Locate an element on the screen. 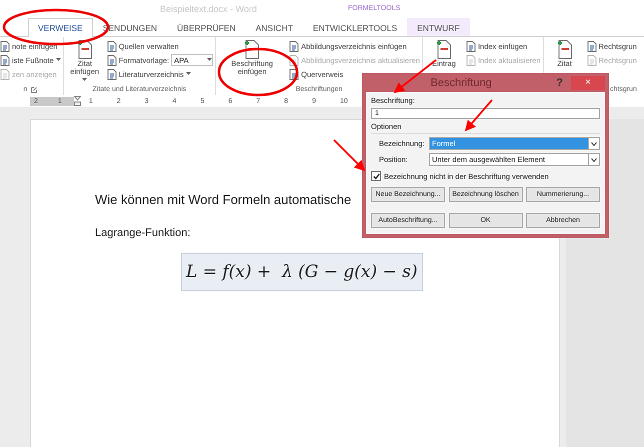  checkmark-icon is located at coordinates (376, 176).